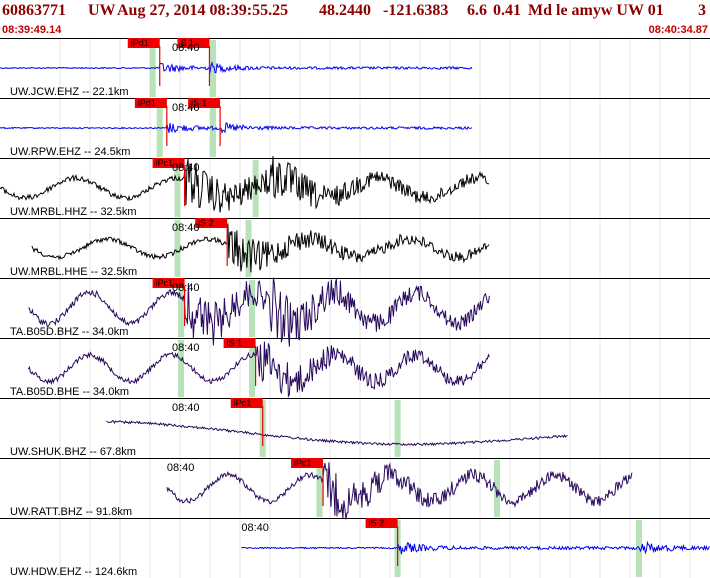  Describe the element at coordinates (203, 10) in the screenshot. I see `event-datetime: Aug 27, 2014 08:39:55.25` at that location.